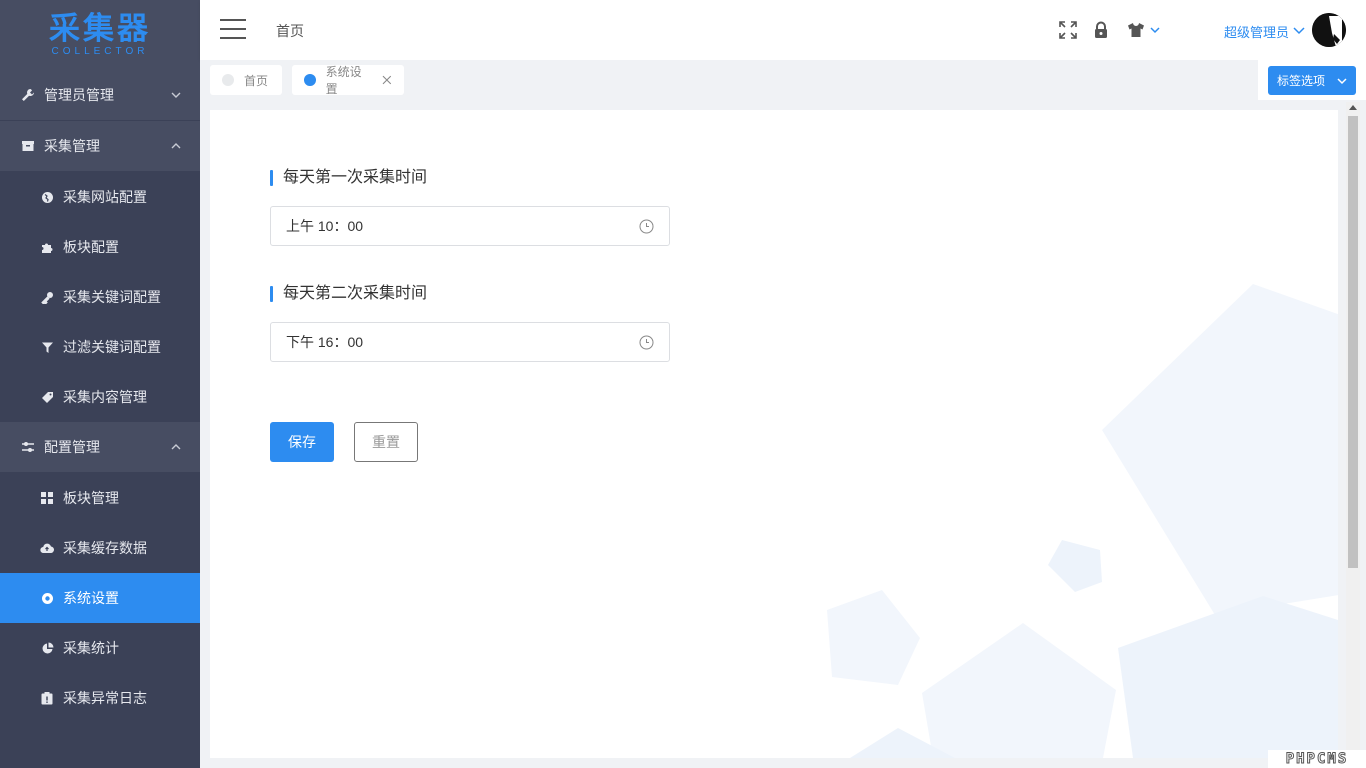  Describe the element at coordinates (325, 342) in the screenshot. I see `second-time-value: 下午 16：00` at that location.